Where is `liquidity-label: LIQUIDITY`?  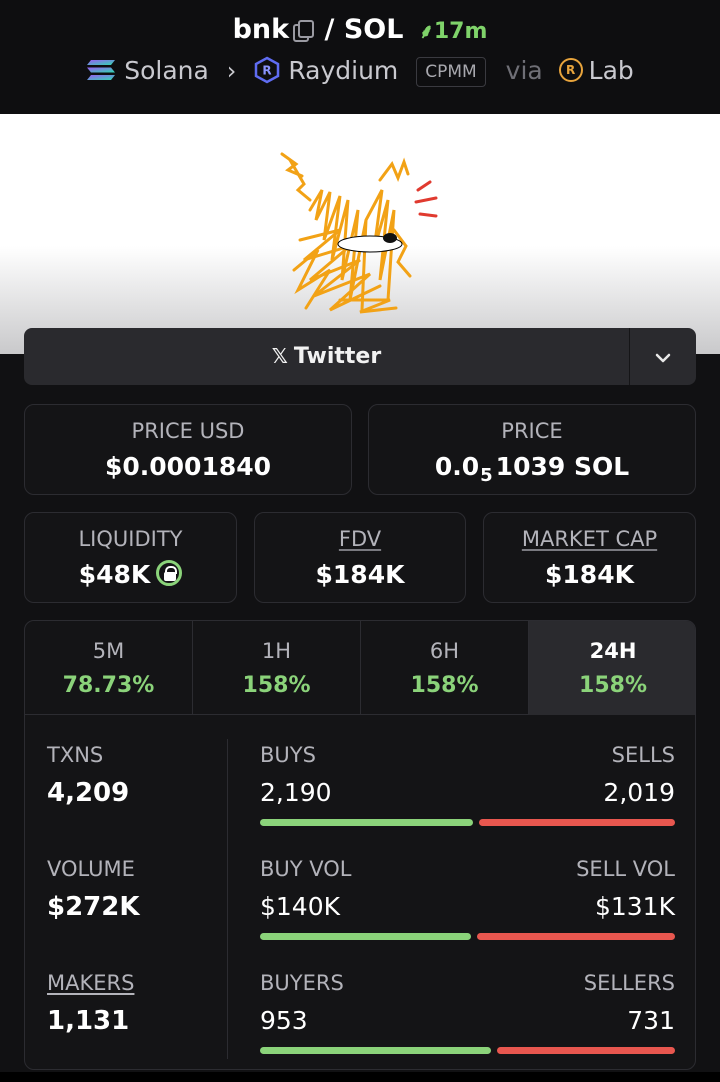 liquidity-label: LIQUIDITY is located at coordinates (130, 539).